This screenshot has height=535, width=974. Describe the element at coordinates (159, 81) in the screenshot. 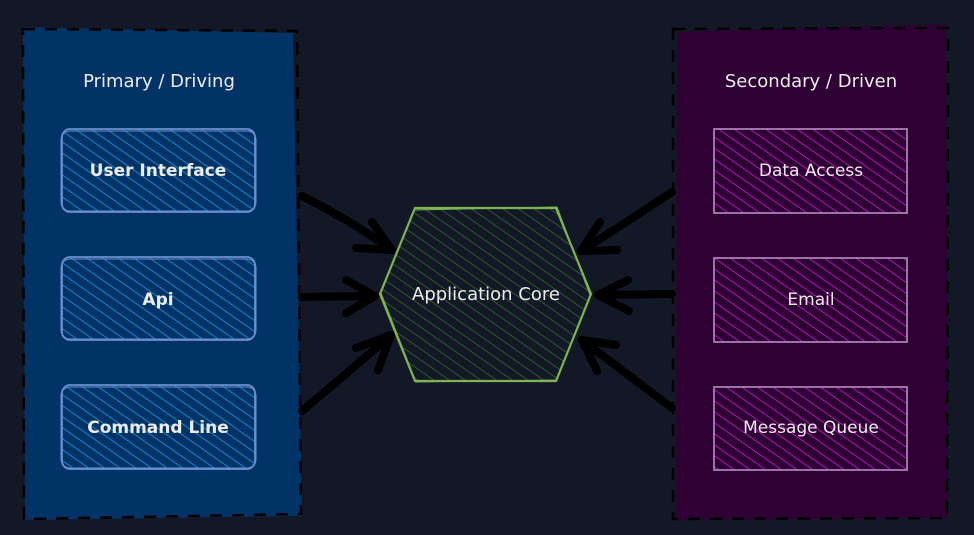

I see `primary-group-title: Primary / Driving` at that location.